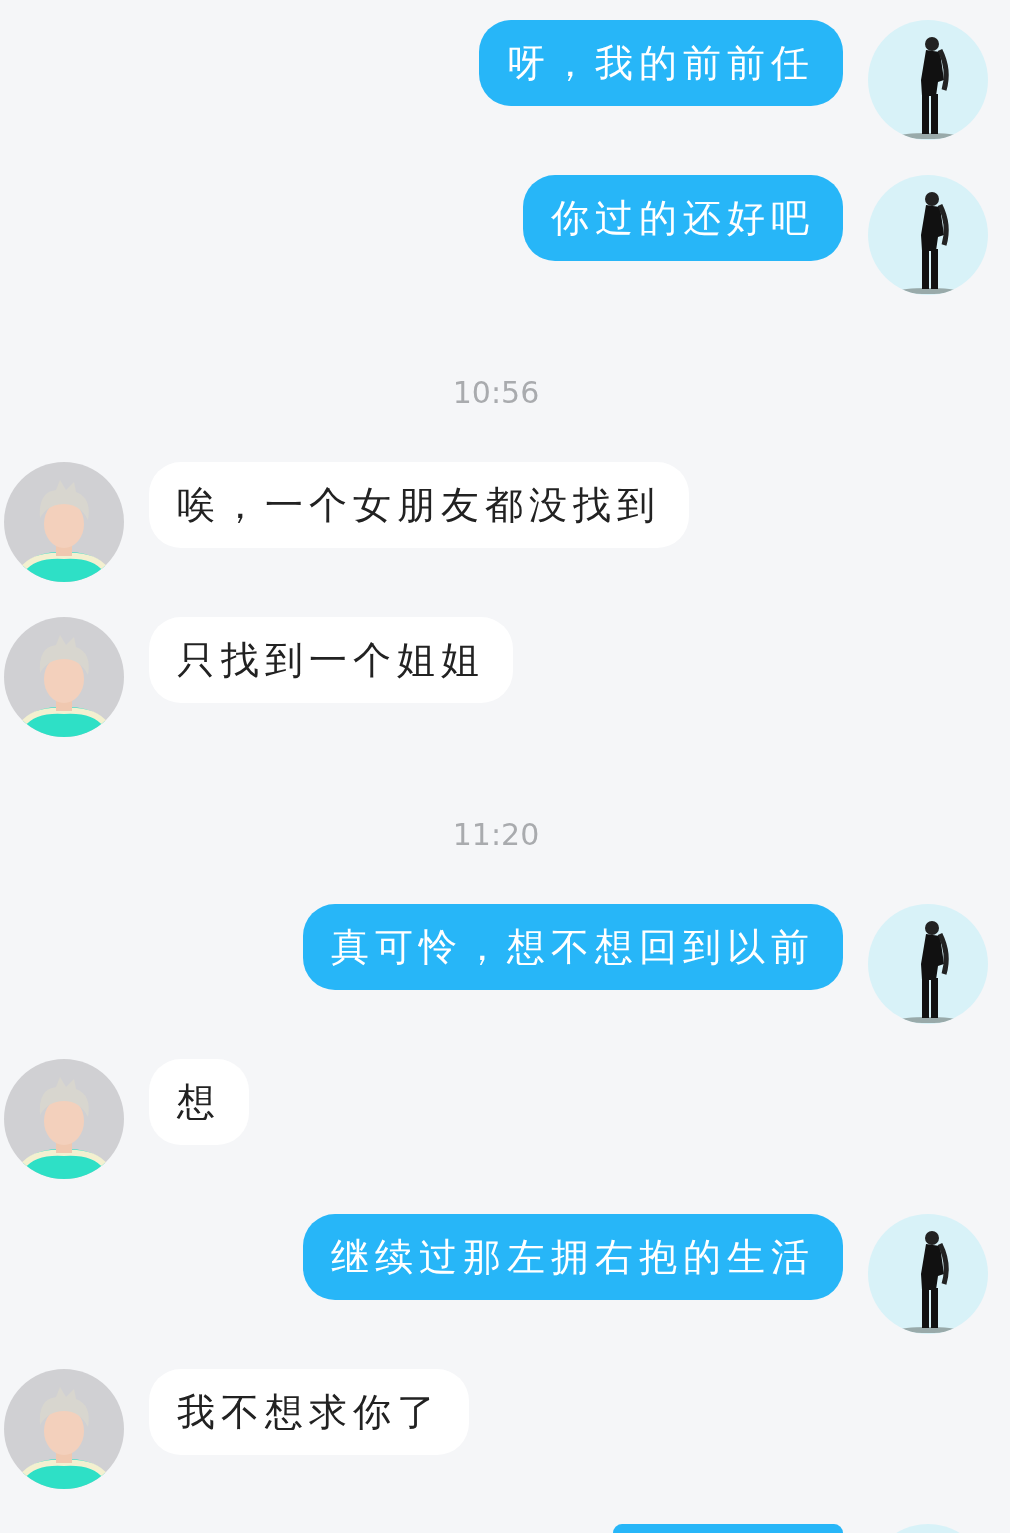 The width and height of the screenshot is (1010, 1533). What do you see at coordinates (573, 1257) in the screenshot?
I see `message-bubble: 继续过那左拥右抱的生活` at bounding box center [573, 1257].